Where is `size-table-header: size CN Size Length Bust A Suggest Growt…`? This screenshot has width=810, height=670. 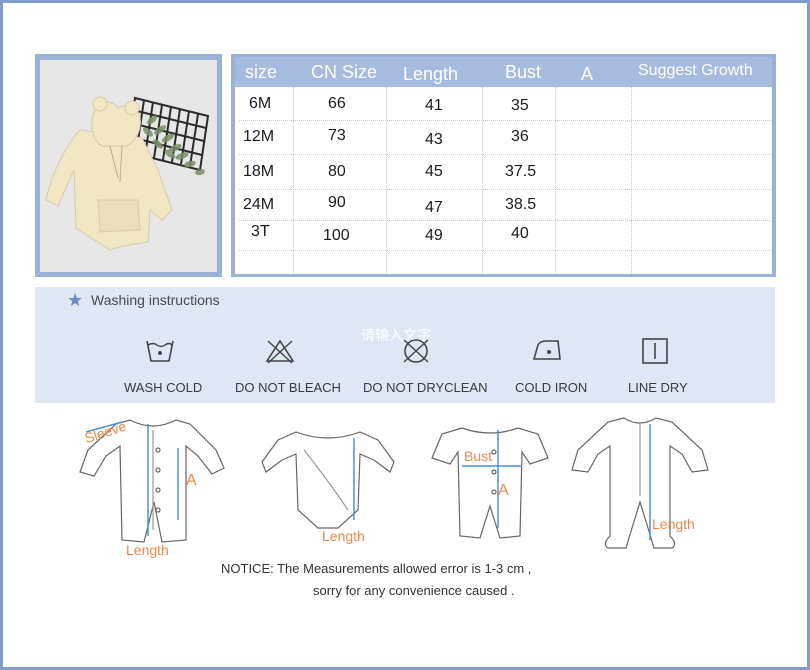 size-table-header: size CN Size Length Bust A Suggest Growt… is located at coordinates (503, 72).